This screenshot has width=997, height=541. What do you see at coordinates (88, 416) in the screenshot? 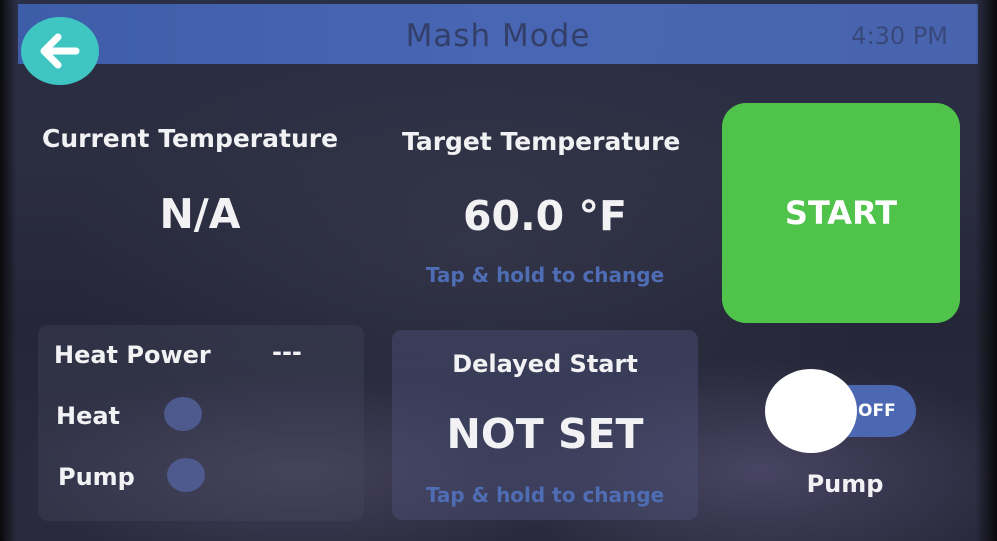
I see `heat-label: Heat` at bounding box center [88, 416].